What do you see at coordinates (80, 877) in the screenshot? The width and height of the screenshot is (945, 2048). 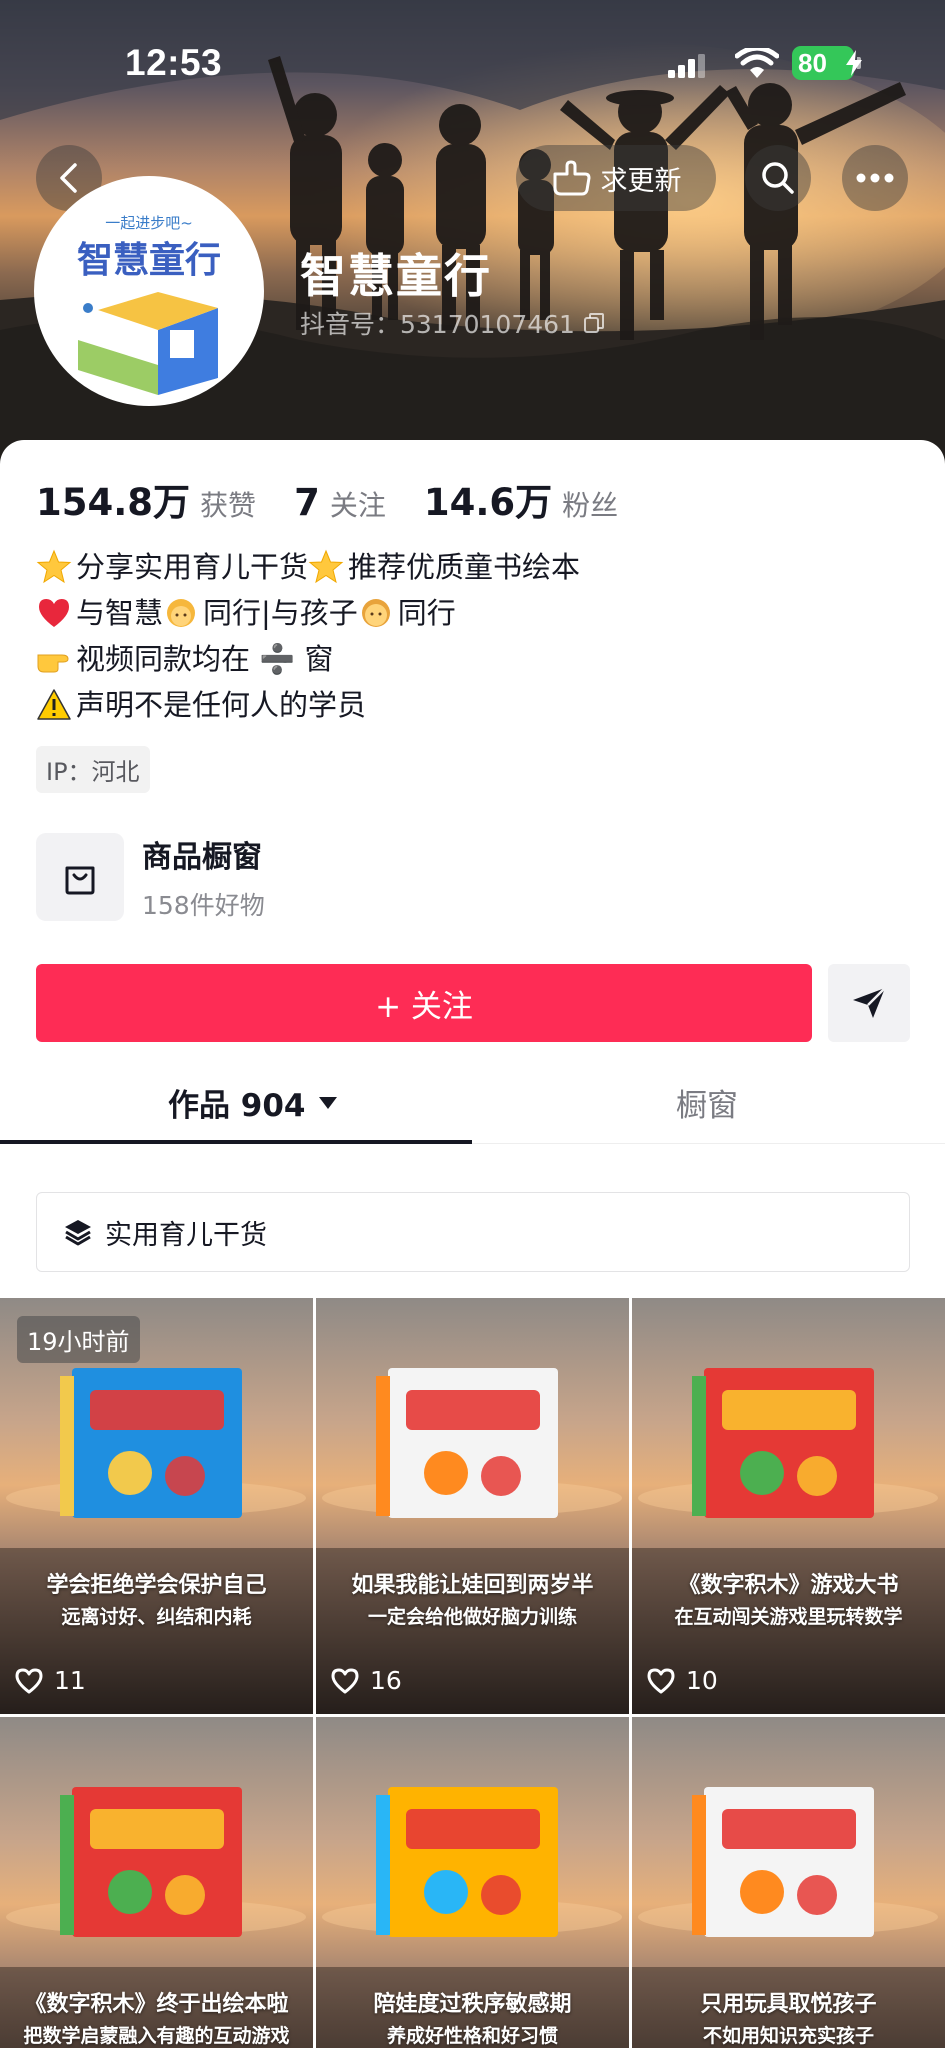 I see `shop-icon-container` at bounding box center [80, 877].